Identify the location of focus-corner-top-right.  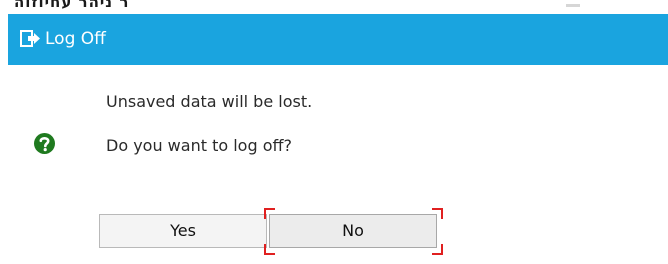
(437, 213).